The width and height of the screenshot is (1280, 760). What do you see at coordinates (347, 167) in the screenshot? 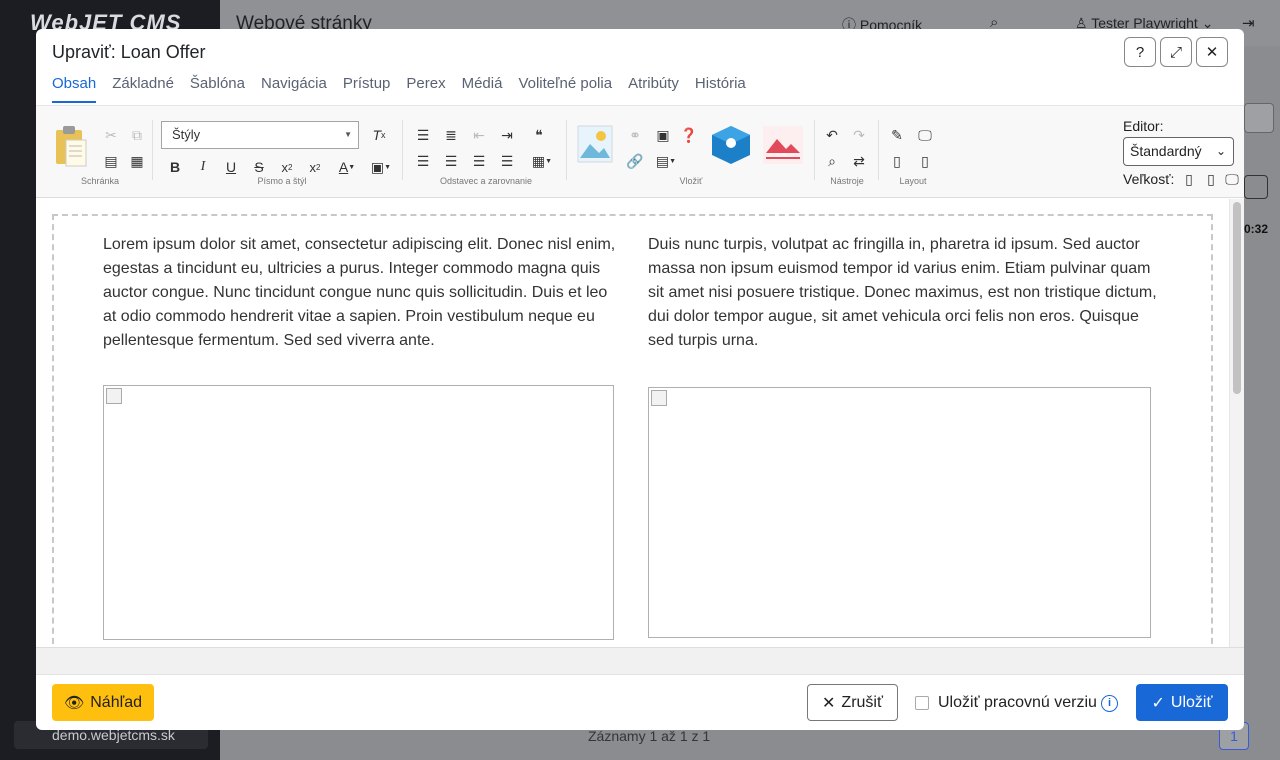
I see `text-color-icon: A ▼` at bounding box center [347, 167].